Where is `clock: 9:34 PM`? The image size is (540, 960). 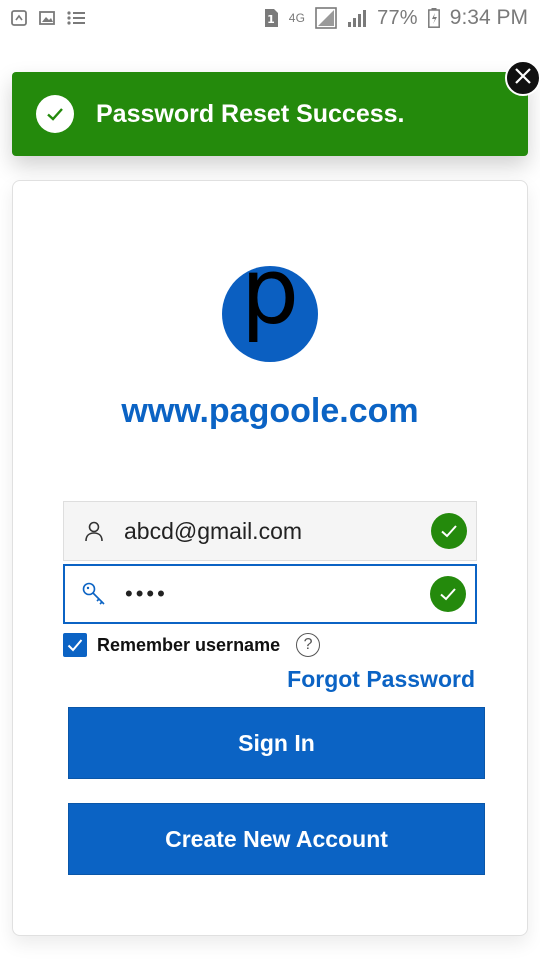 clock: 9:34 PM is located at coordinates (488, 17).